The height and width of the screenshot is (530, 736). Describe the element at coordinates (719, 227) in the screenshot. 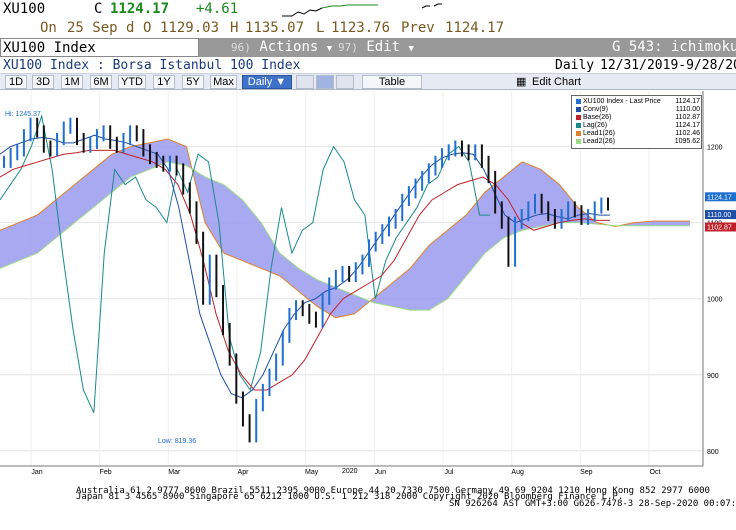

I see `price-tag-label: 1102.87` at that location.